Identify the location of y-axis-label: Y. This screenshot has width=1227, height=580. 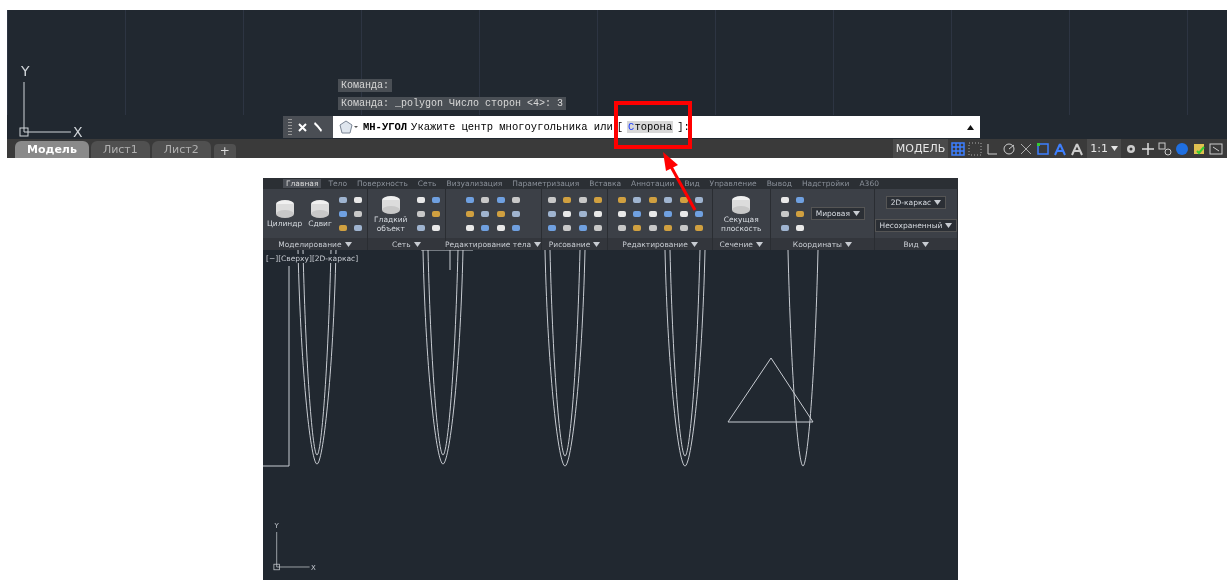
(25, 71).